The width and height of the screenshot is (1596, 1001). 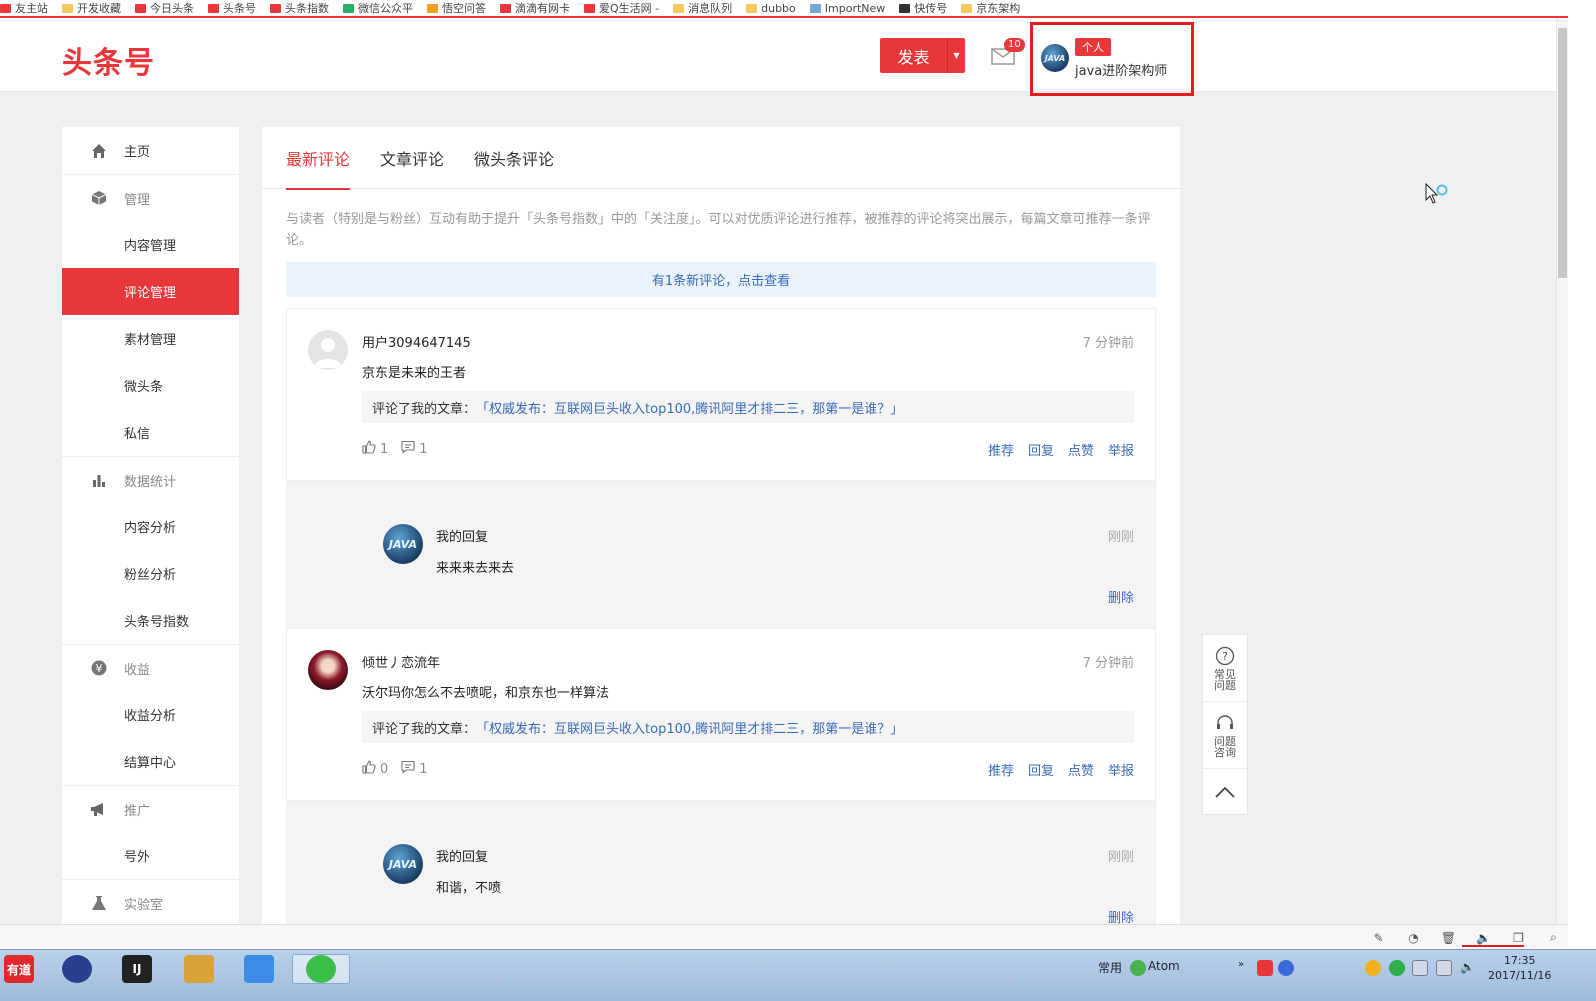 I want to click on bookmark-item: ImportNew, so click(x=847, y=8).